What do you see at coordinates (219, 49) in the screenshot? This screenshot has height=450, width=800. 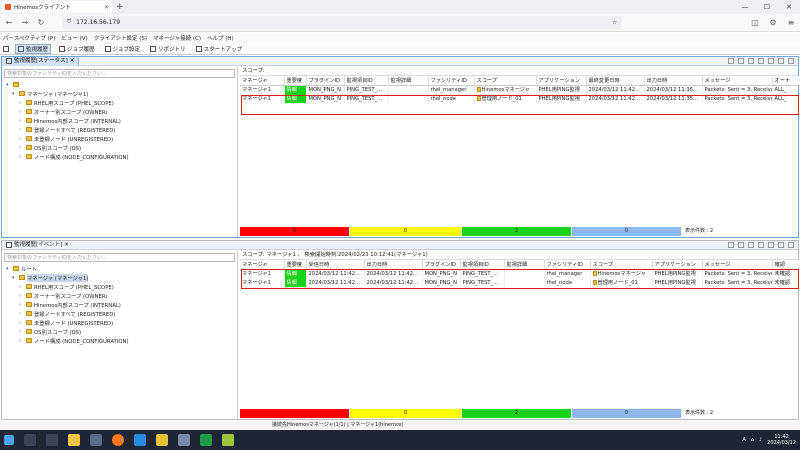 I see `perspective-startup: スタートアップ` at bounding box center [219, 49].